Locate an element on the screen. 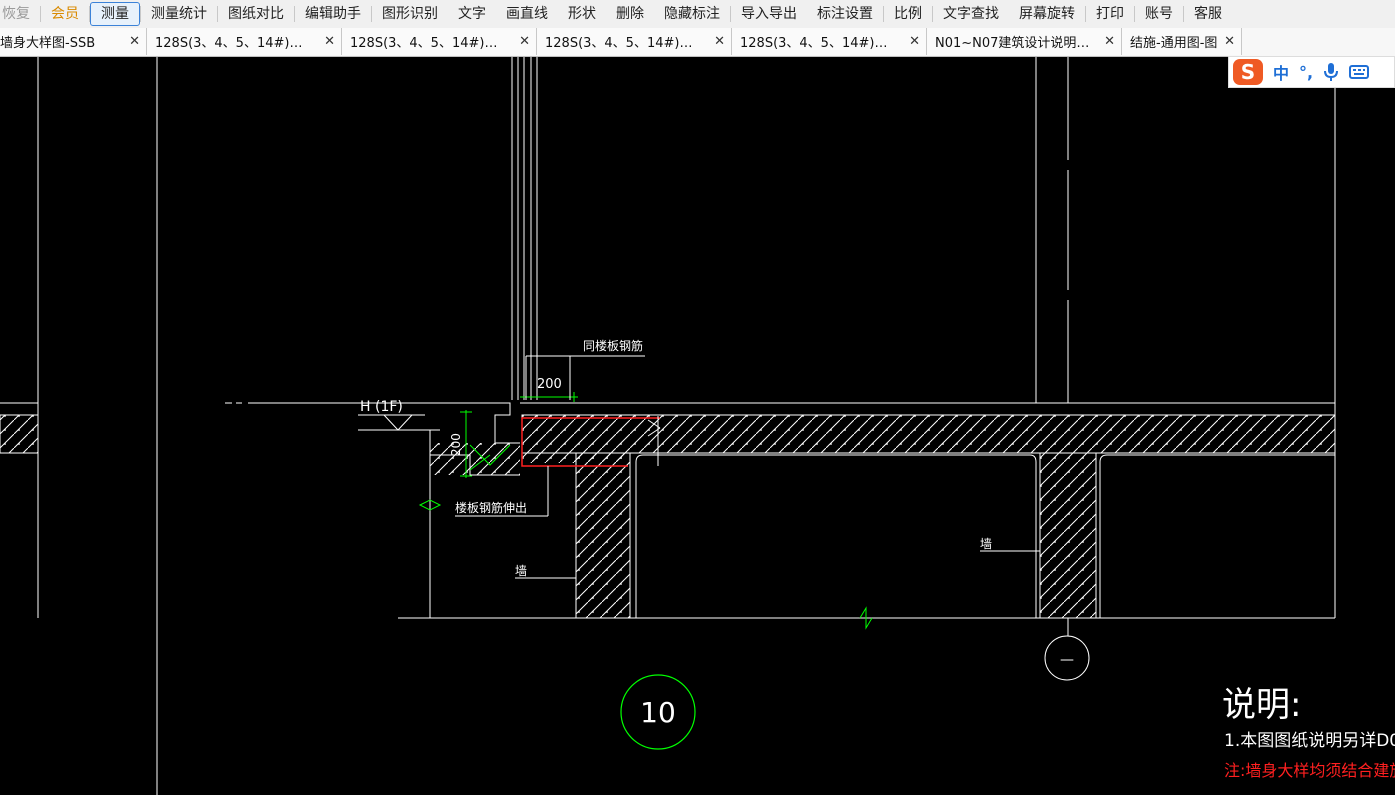  microphone-icon is located at coordinates (1331, 72).